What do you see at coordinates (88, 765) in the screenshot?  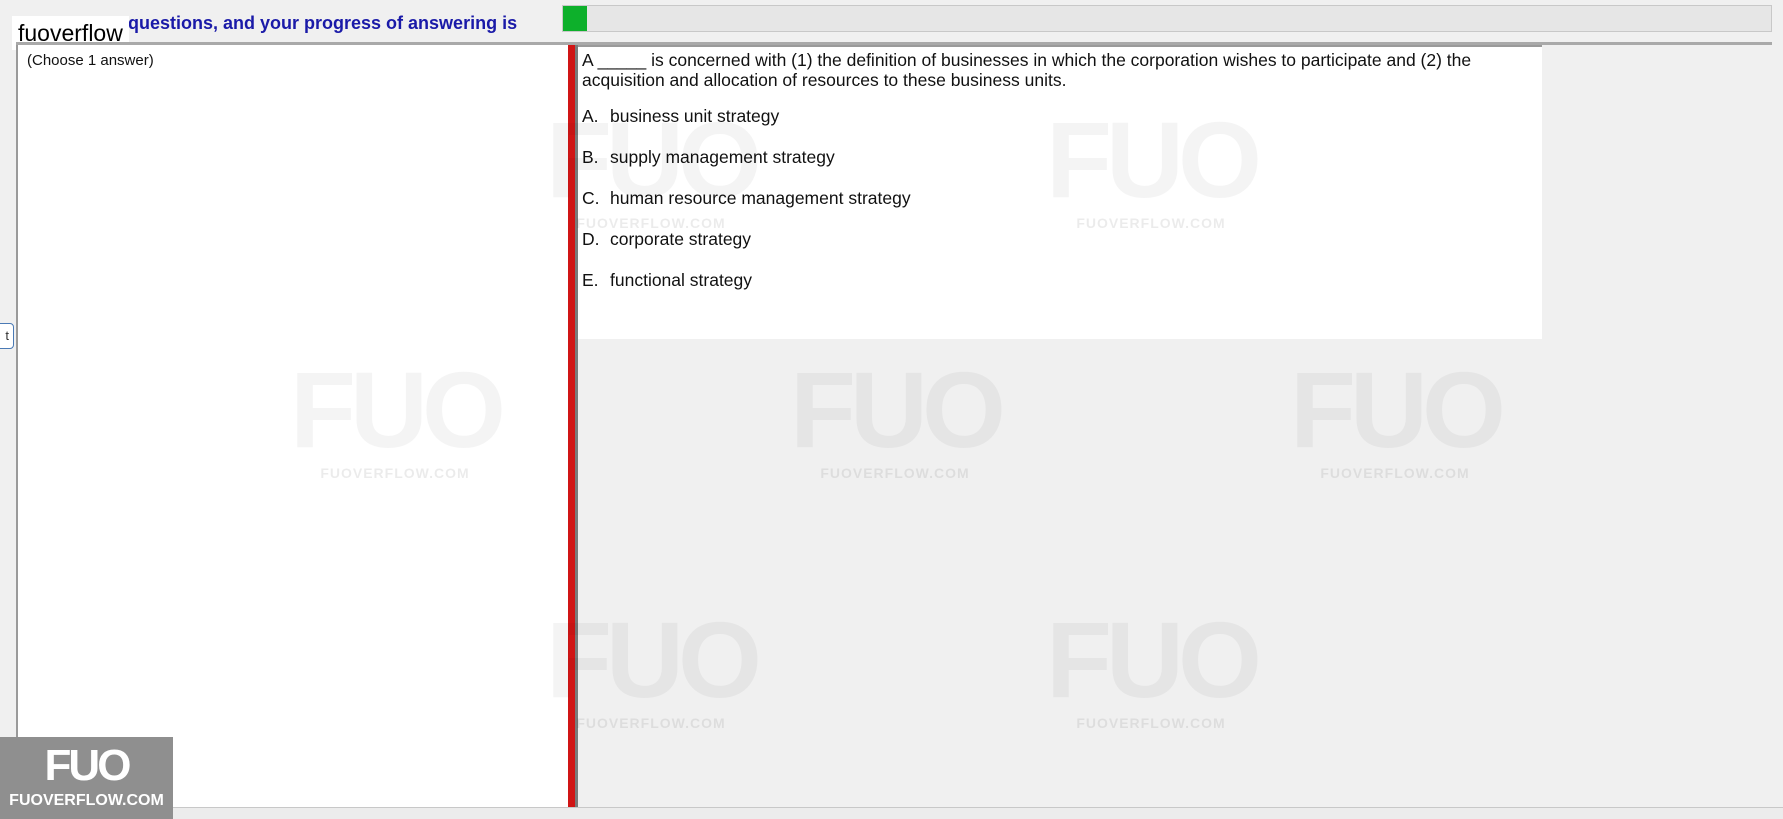 I see `logo-mark: FUO` at bounding box center [88, 765].